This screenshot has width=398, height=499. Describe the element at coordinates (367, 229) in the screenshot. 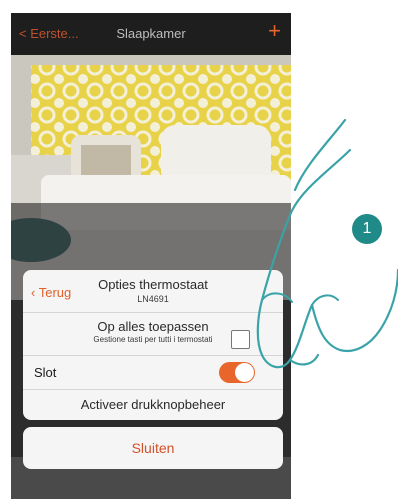

I see `step-number-badge: 1` at that location.